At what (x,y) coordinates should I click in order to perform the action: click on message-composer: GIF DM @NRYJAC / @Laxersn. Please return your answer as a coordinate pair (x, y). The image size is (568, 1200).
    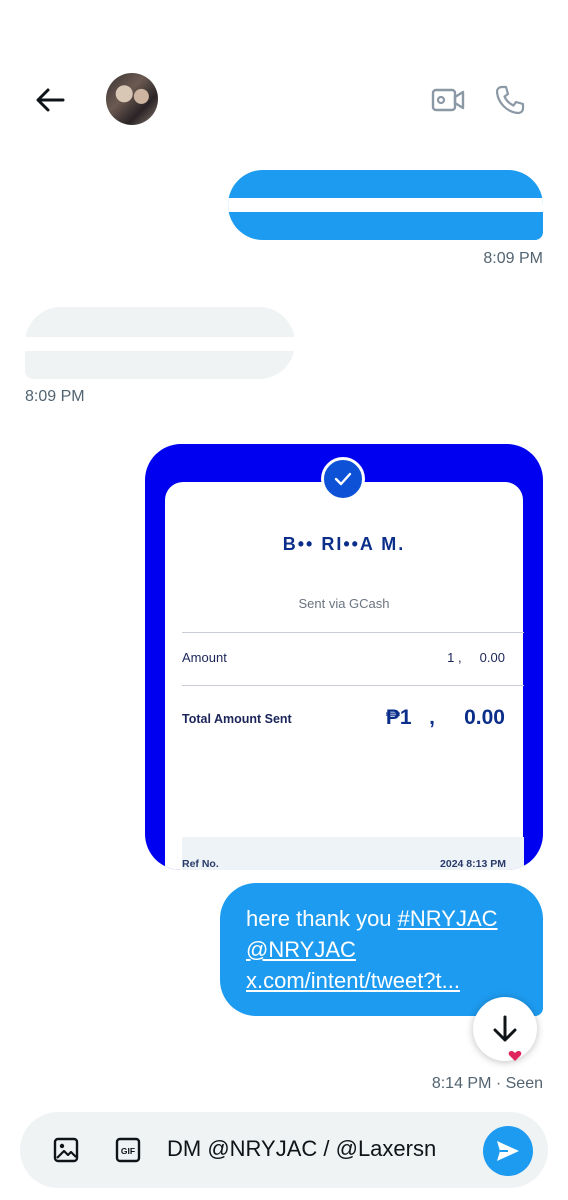
    Looking at the image, I should click on (284, 1150).